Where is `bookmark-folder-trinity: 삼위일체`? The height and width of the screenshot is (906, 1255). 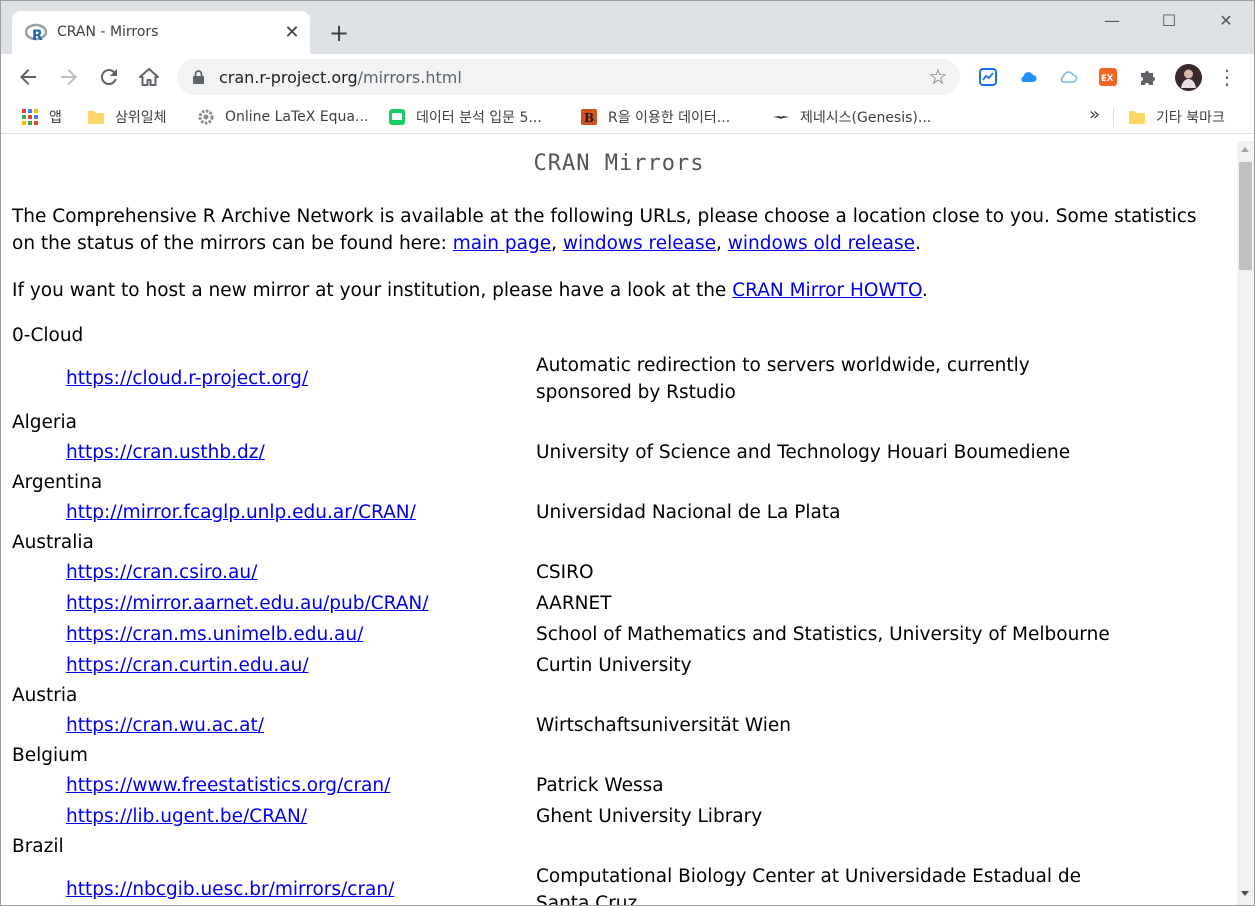
bookmark-folder-trinity: 삼위일체 is located at coordinates (127, 117).